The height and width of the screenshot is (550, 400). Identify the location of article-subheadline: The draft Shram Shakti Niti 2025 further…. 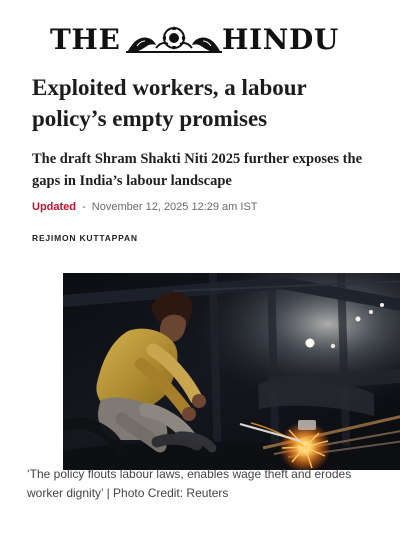
(197, 170).